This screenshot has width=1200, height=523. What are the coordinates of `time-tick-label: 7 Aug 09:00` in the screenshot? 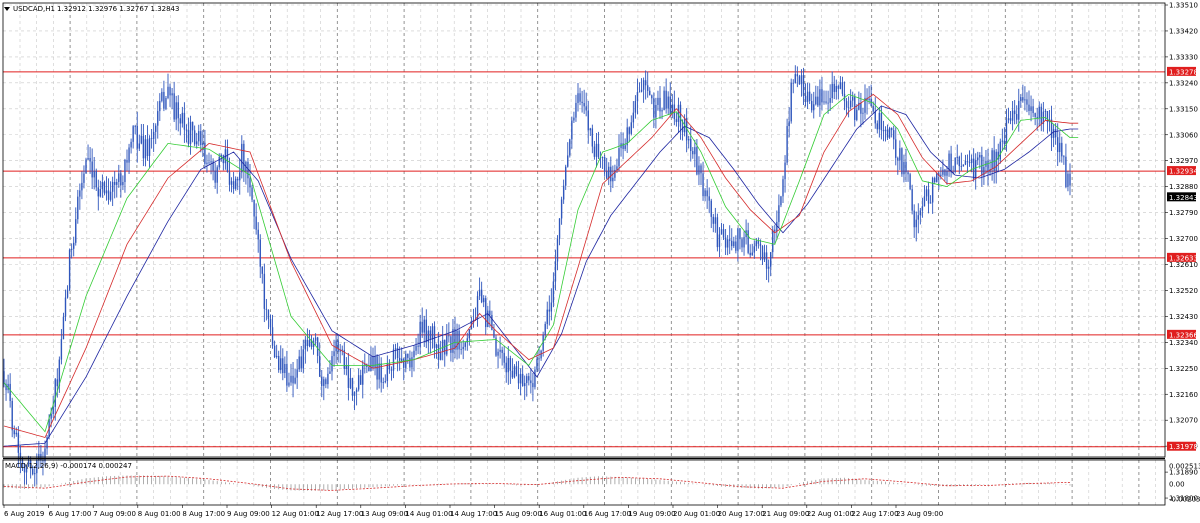 It's located at (114, 514).